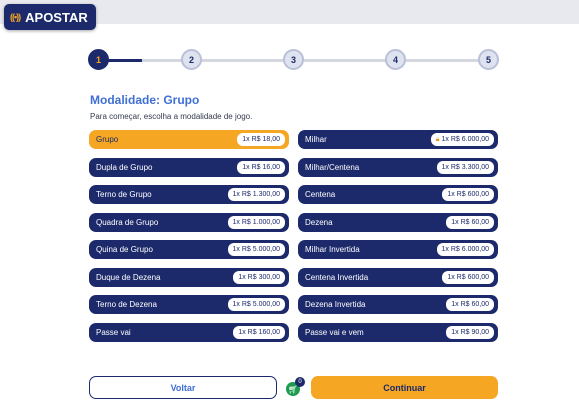  What do you see at coordinates (127, 222) in the screenshot?
I see `option-label: Quadra de Grupo` at bounding box center [127, 222].